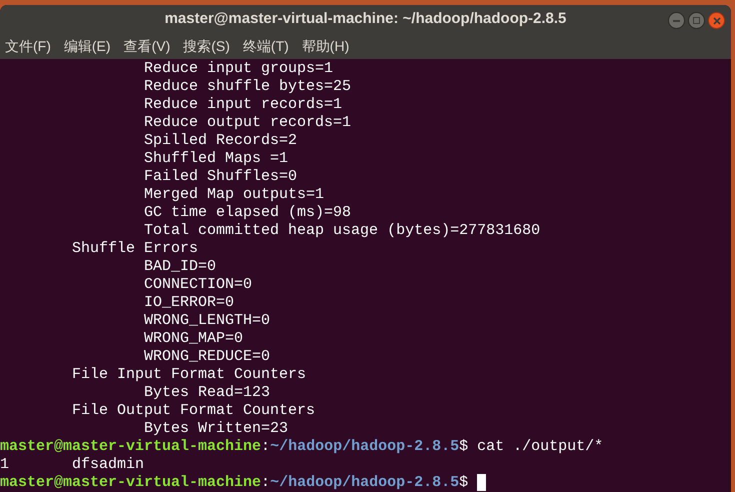 This screenshot has height=492, width=735. I want to click on menu-item: 帮助(H), so click(326, 47).